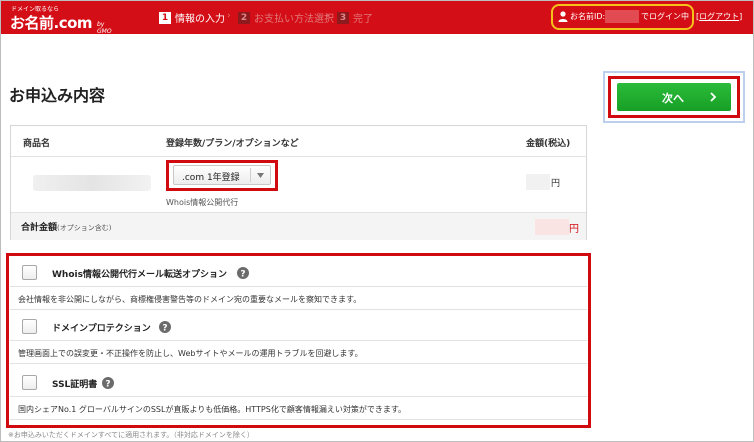  What do you see at coordinates (363, 19) in the screenshot?
I see `step-3-label: 完了` at bounding box center [363, 19].